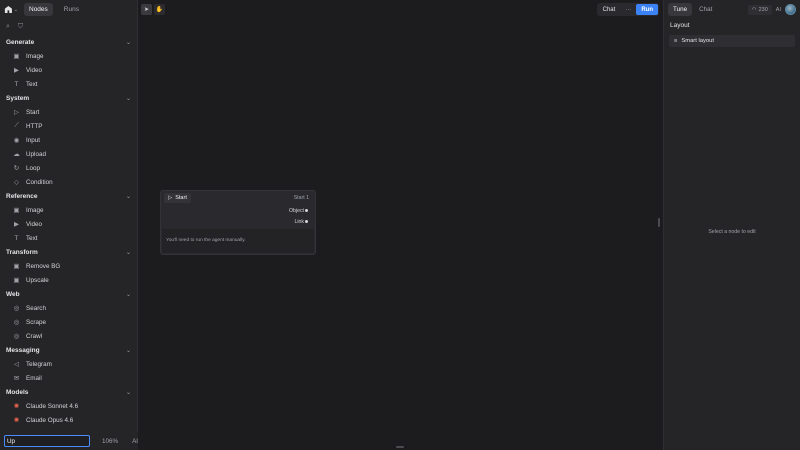 The width and height of the screenshot is (800, 450). Describe the element at coordinates (68, 308) in the screenshot. I see `sidebar-item-search: ◎ Search` at that location.